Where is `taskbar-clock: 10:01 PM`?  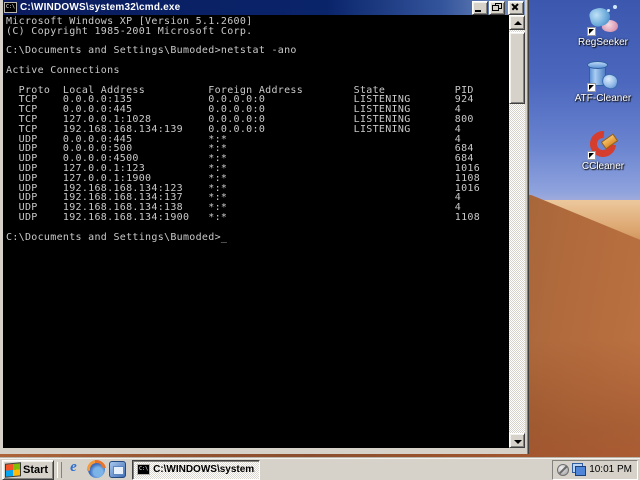 taskbar-clock: 10:01 PM is located at coordinates (610, 469).